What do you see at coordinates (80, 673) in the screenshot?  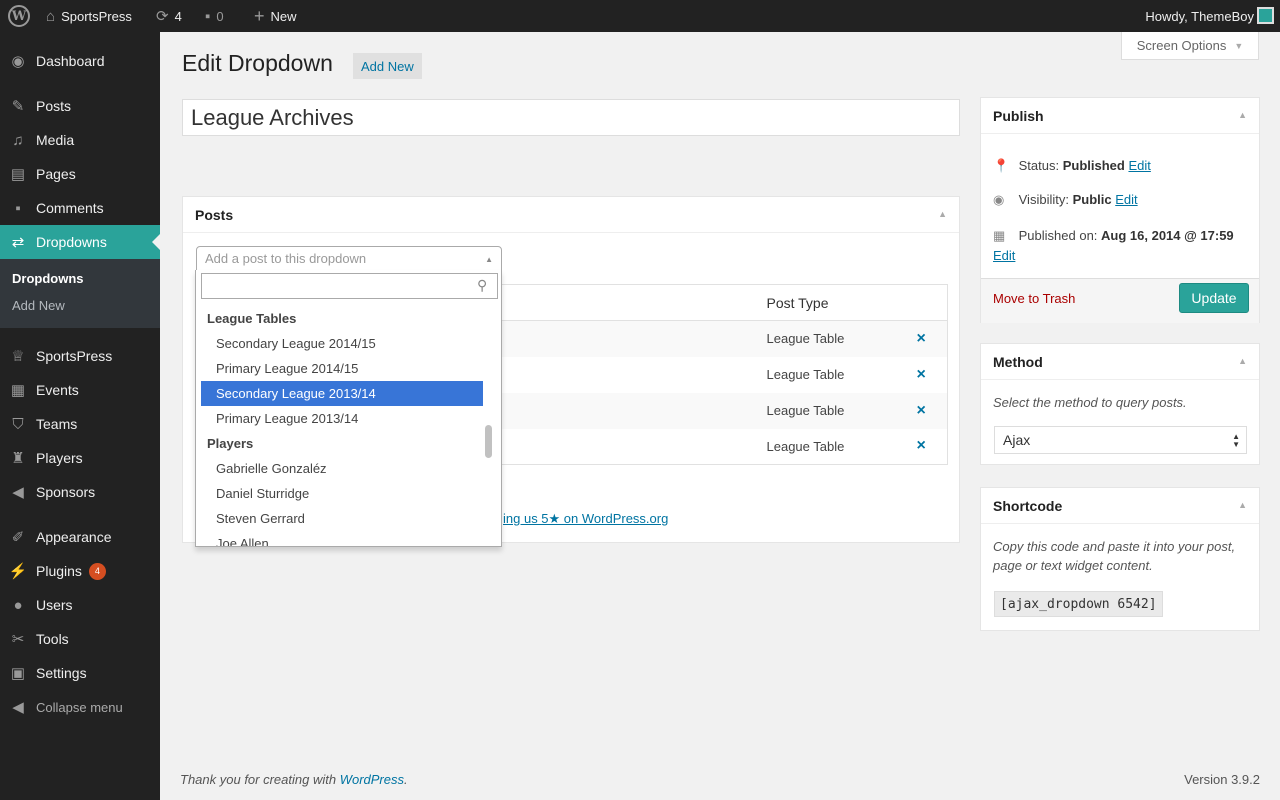 I see `sidebar-item-settings: ▣ Settings` at bounding box center [80, 673].